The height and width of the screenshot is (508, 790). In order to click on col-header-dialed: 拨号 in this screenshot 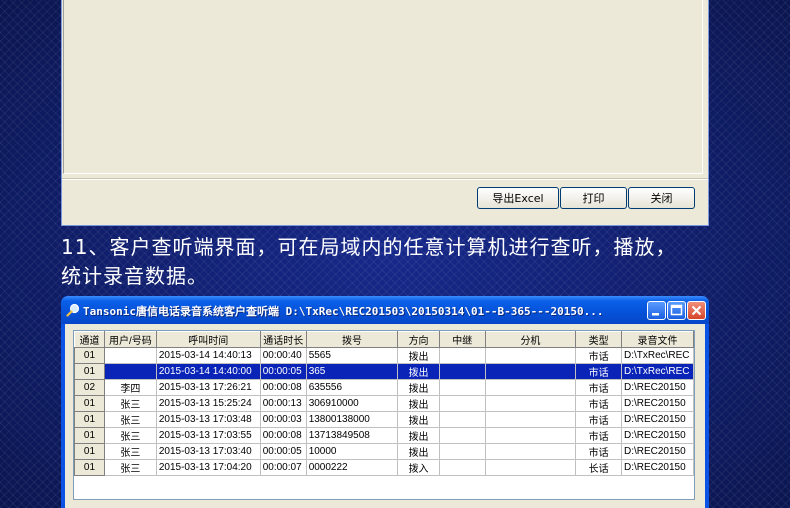, I will do `click(352, 339)`.